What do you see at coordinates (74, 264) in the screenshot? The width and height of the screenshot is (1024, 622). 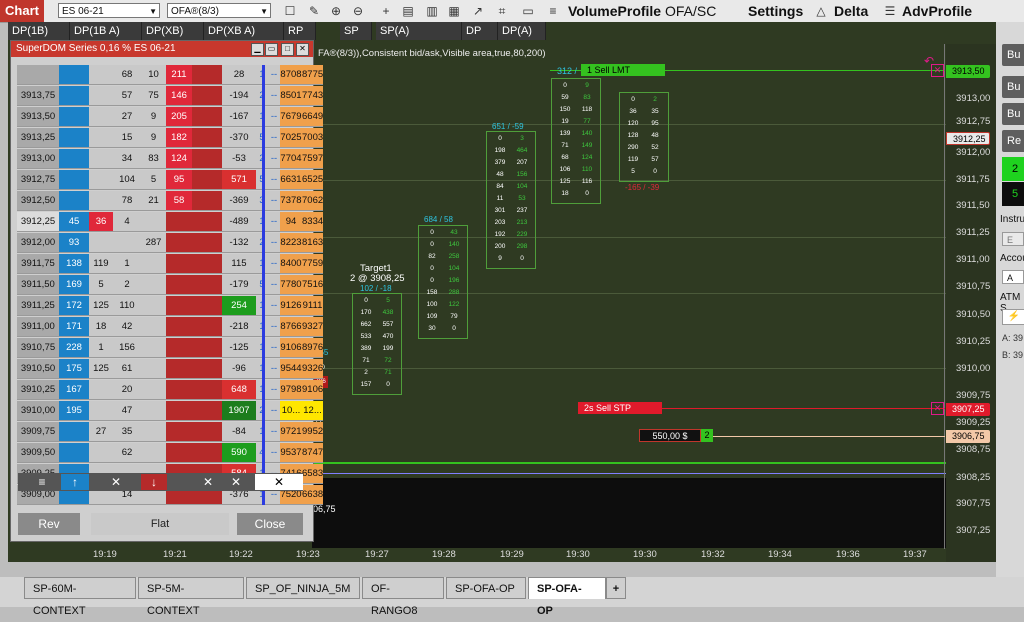 I see `superdom-cell-buy: 138` at bounding box center [74, 264].